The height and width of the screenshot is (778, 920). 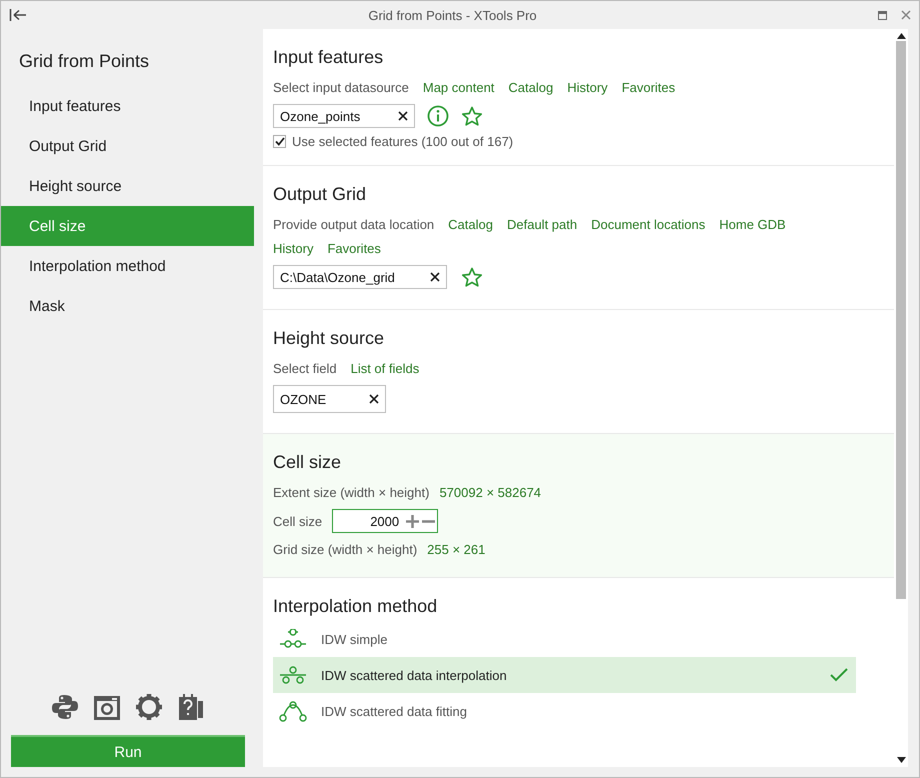 I want to click on grid-size-value: 255 × 261, so click(x=456, y=549).